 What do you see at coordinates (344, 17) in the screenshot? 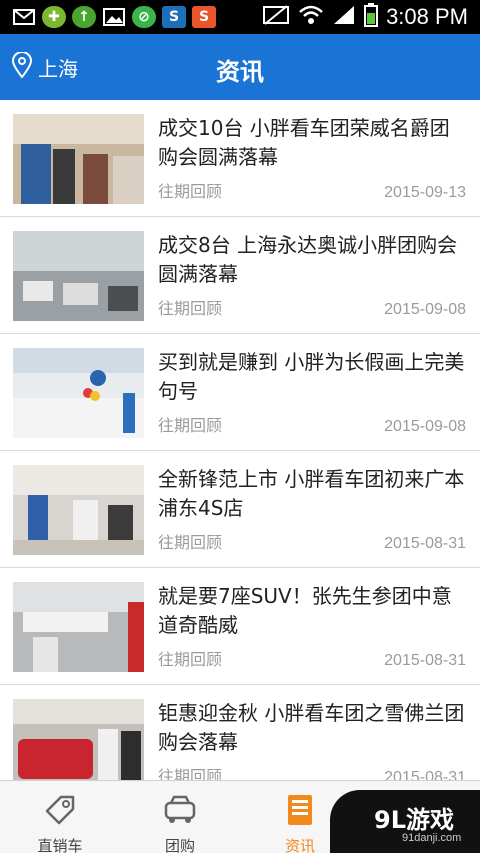
I see `signal-icon` at bounding box center [344, 17].